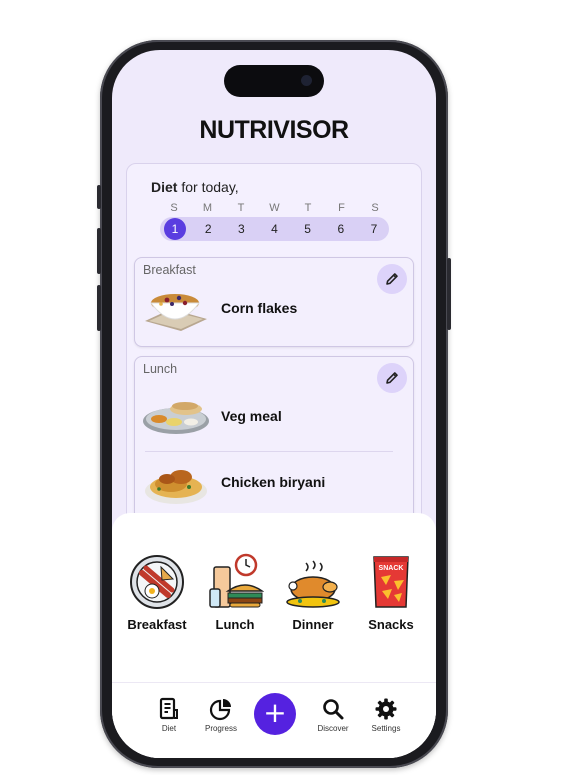  What do you see at coordinates (176, 312) in the screenshot?
I see `cereal-bowl-icon` at bounding box center [176, 312].